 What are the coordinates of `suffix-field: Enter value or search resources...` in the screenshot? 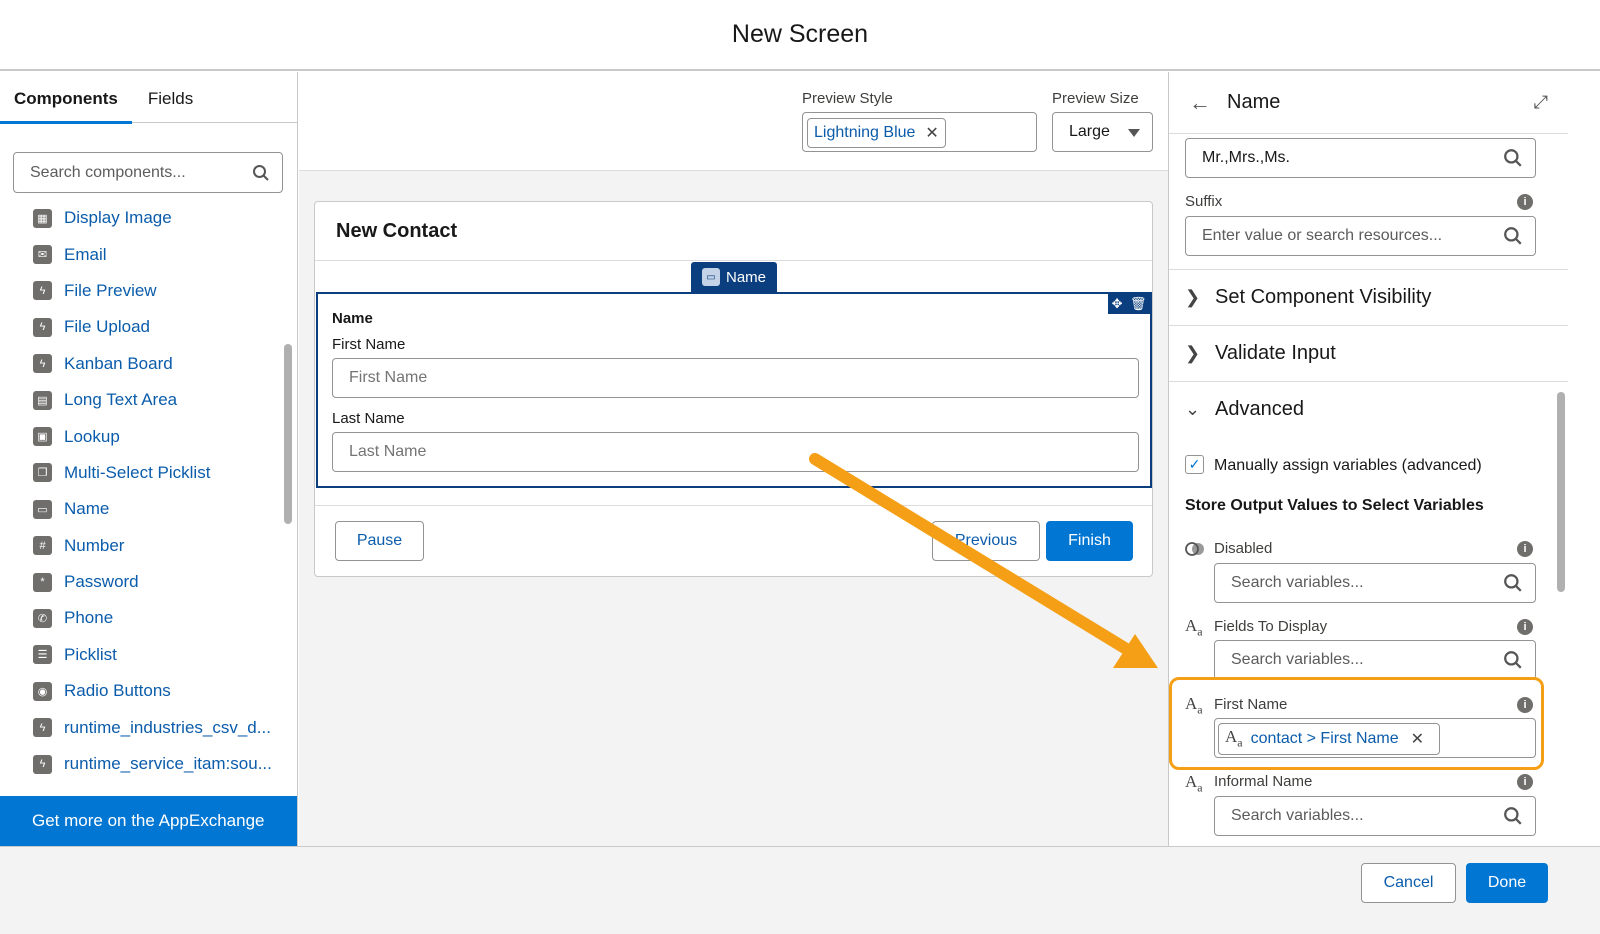 It's located at (1360, 236).